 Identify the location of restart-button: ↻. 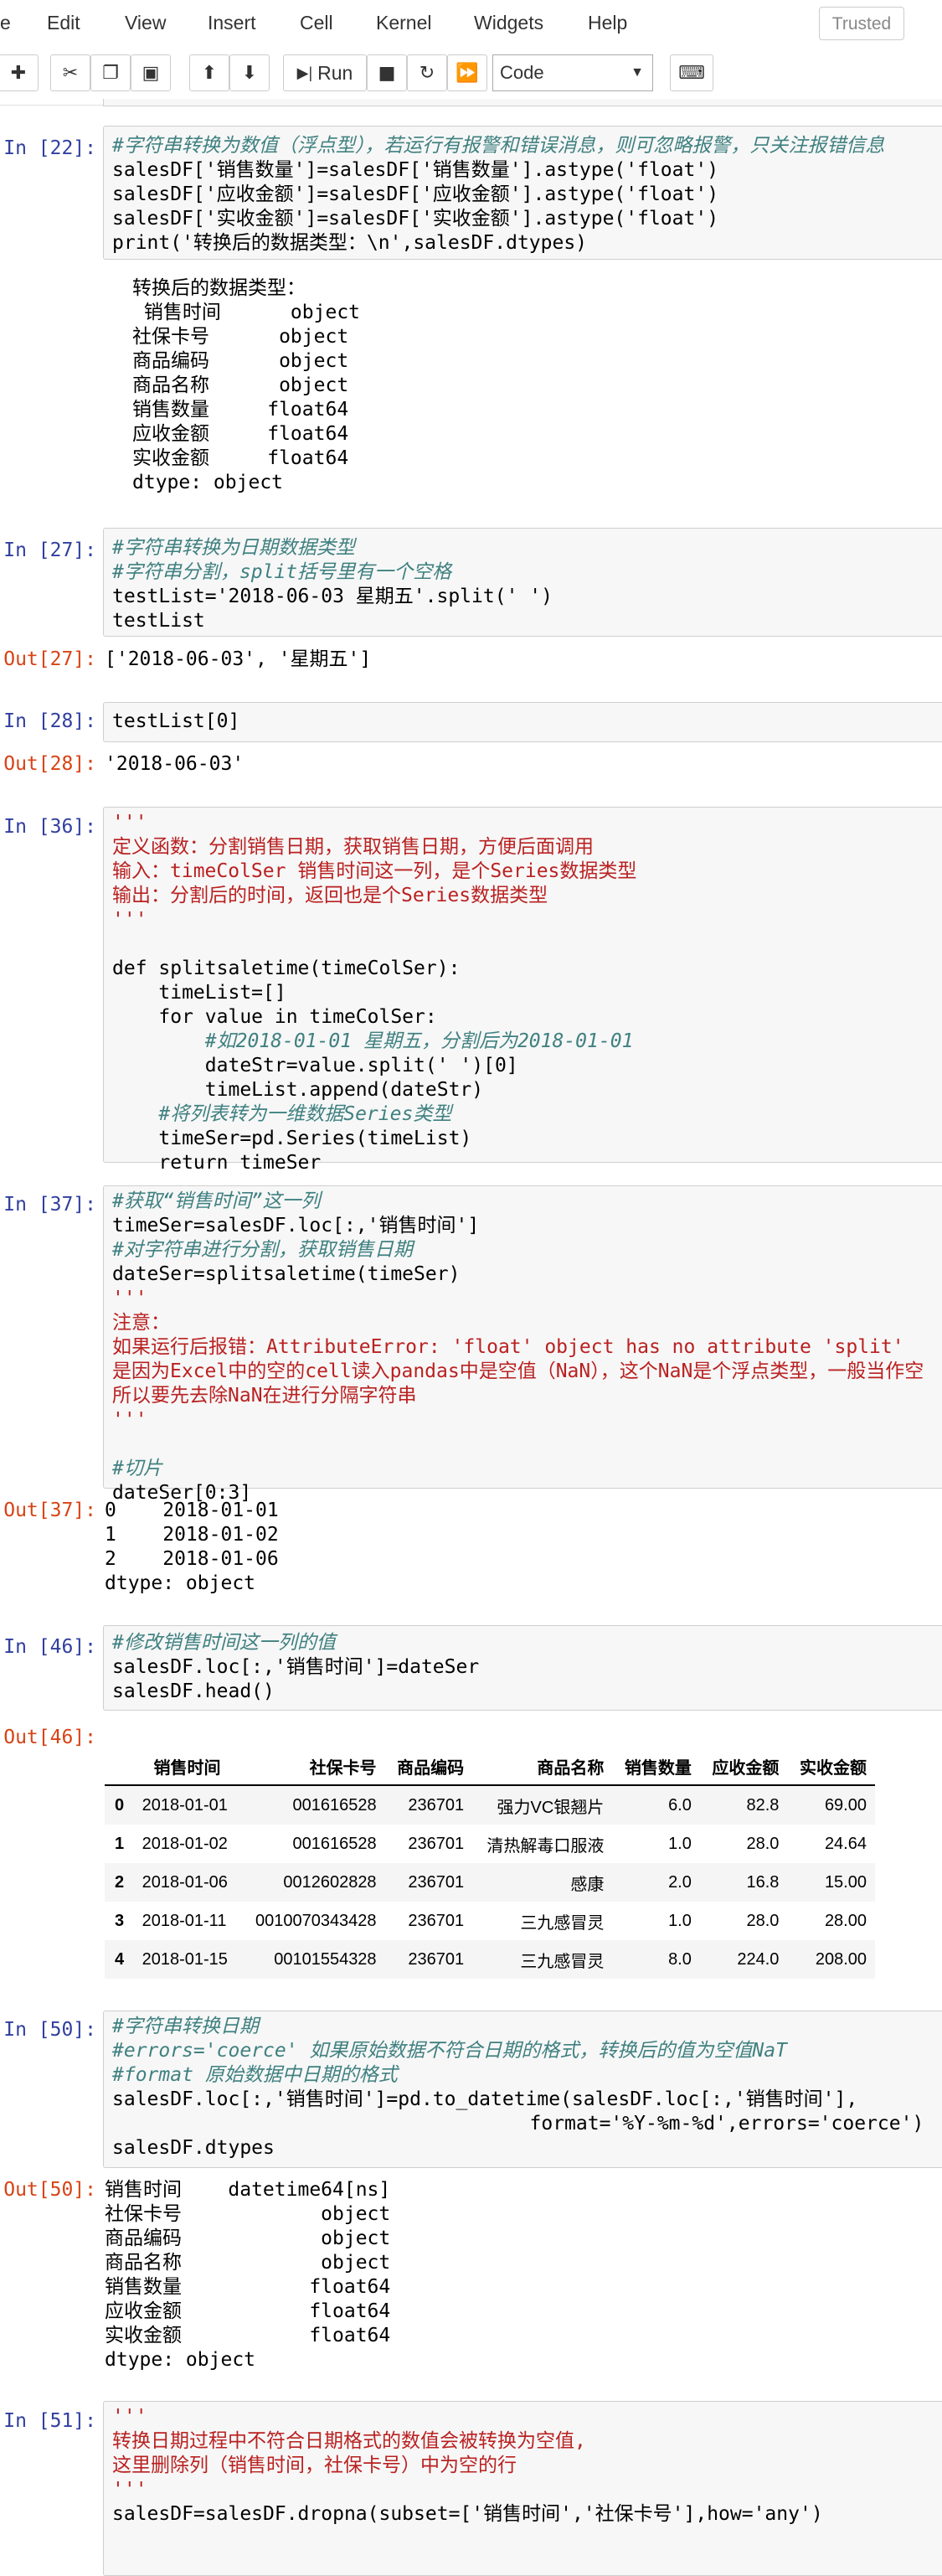
(427, 72).